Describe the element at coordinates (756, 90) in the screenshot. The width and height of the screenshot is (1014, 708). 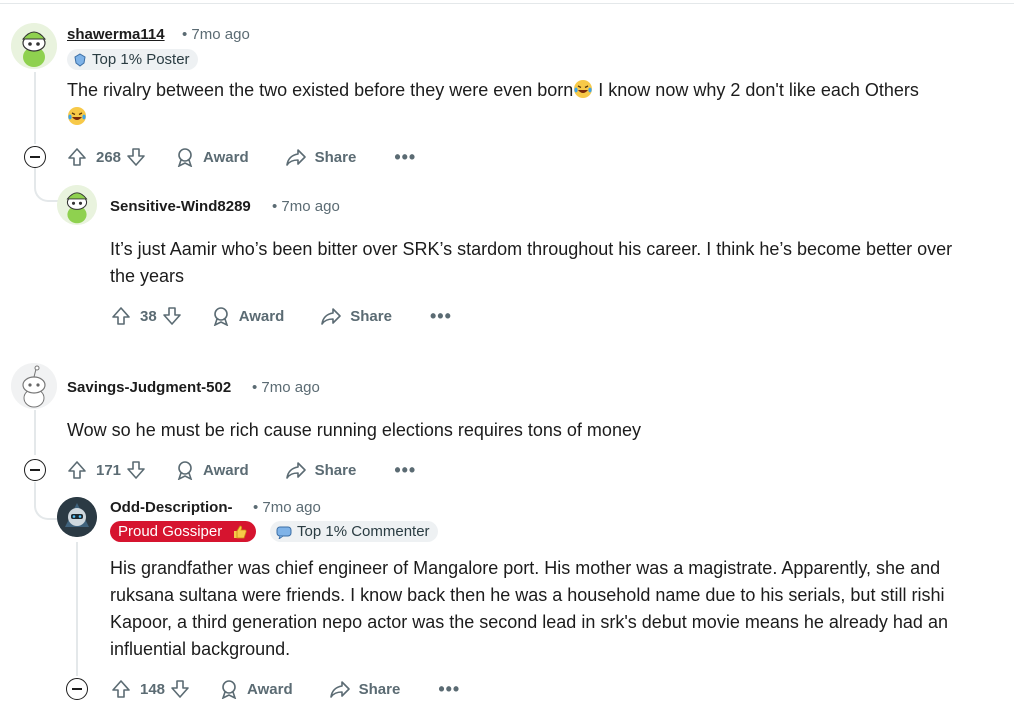
I see `comment-text: I know now why 2 don't like each Others` at that location.